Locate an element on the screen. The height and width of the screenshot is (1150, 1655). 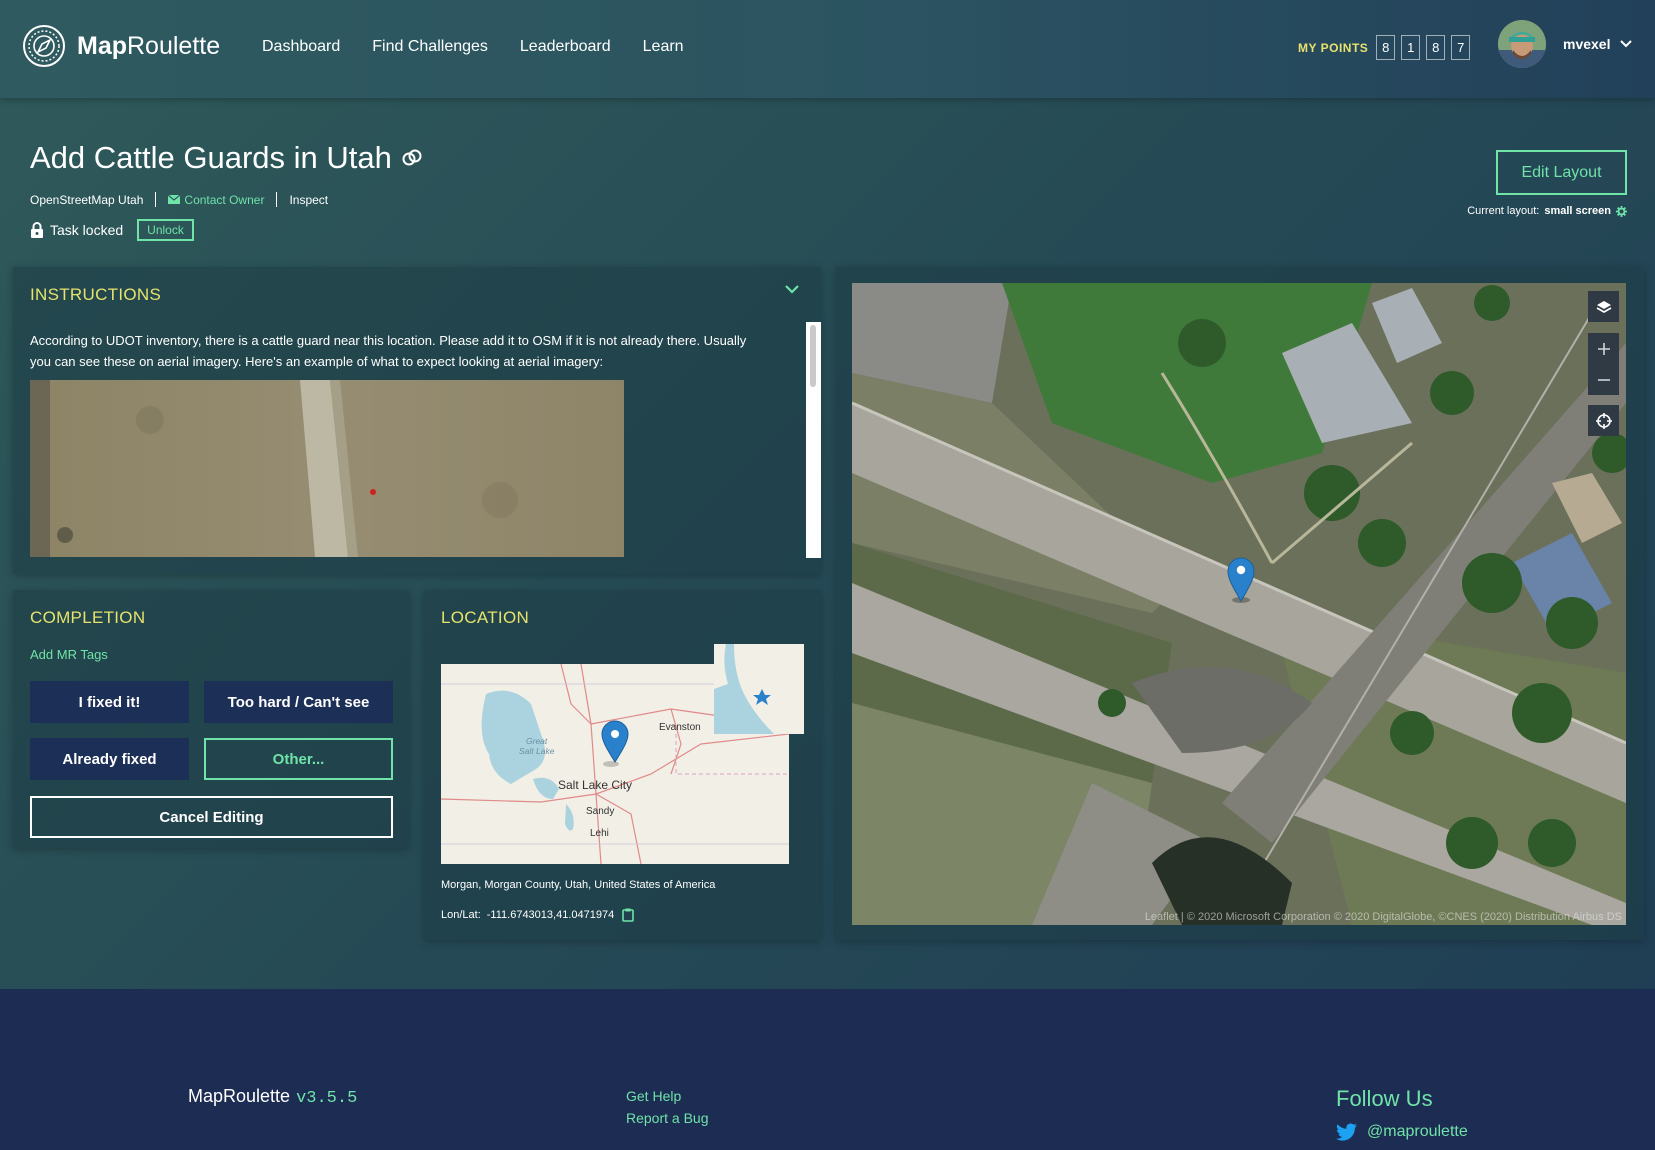
lock-status-text: Task locked is located at coordinates (87, 230).